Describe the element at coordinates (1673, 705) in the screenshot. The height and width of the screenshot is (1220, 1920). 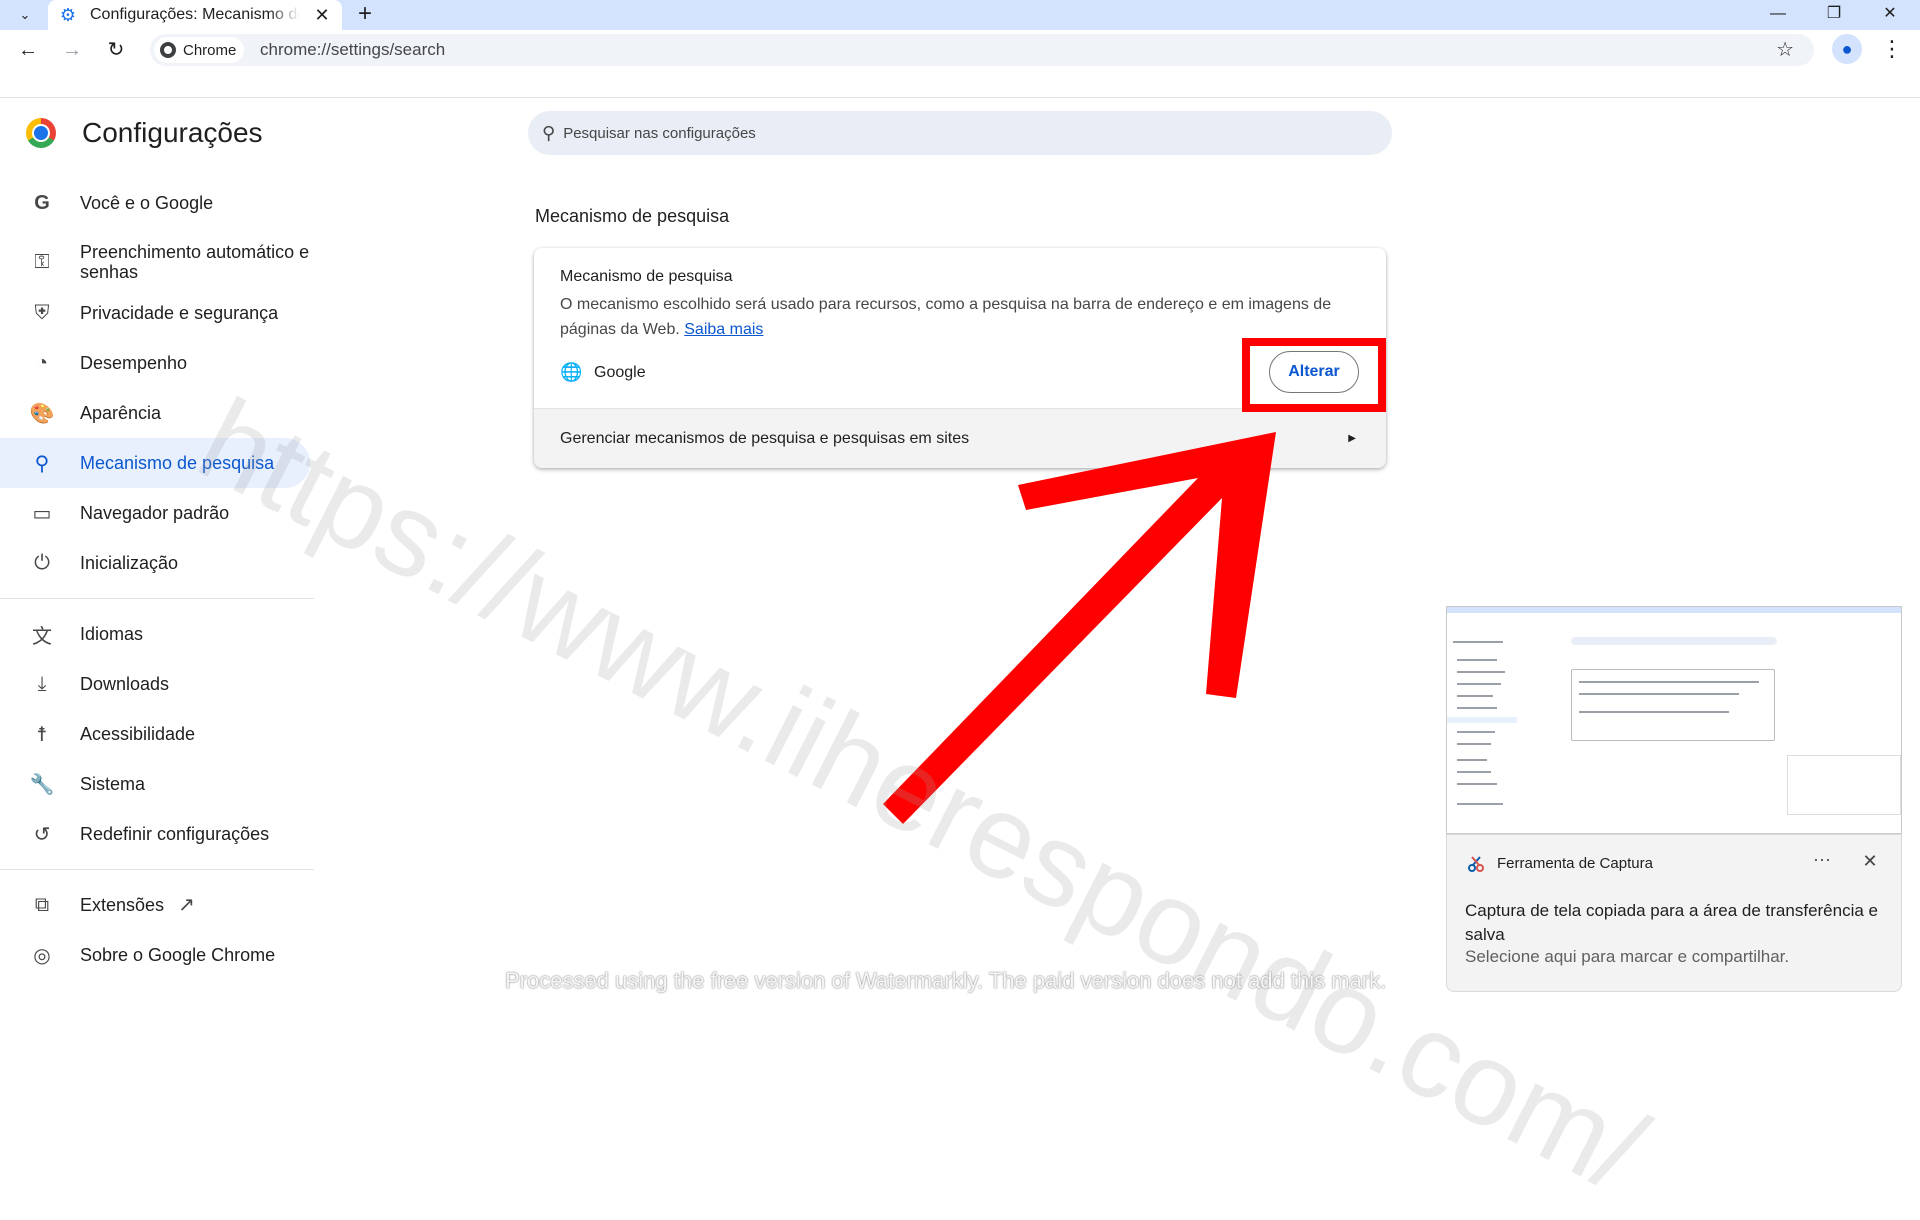
I see `thumbnail-card` at that location.